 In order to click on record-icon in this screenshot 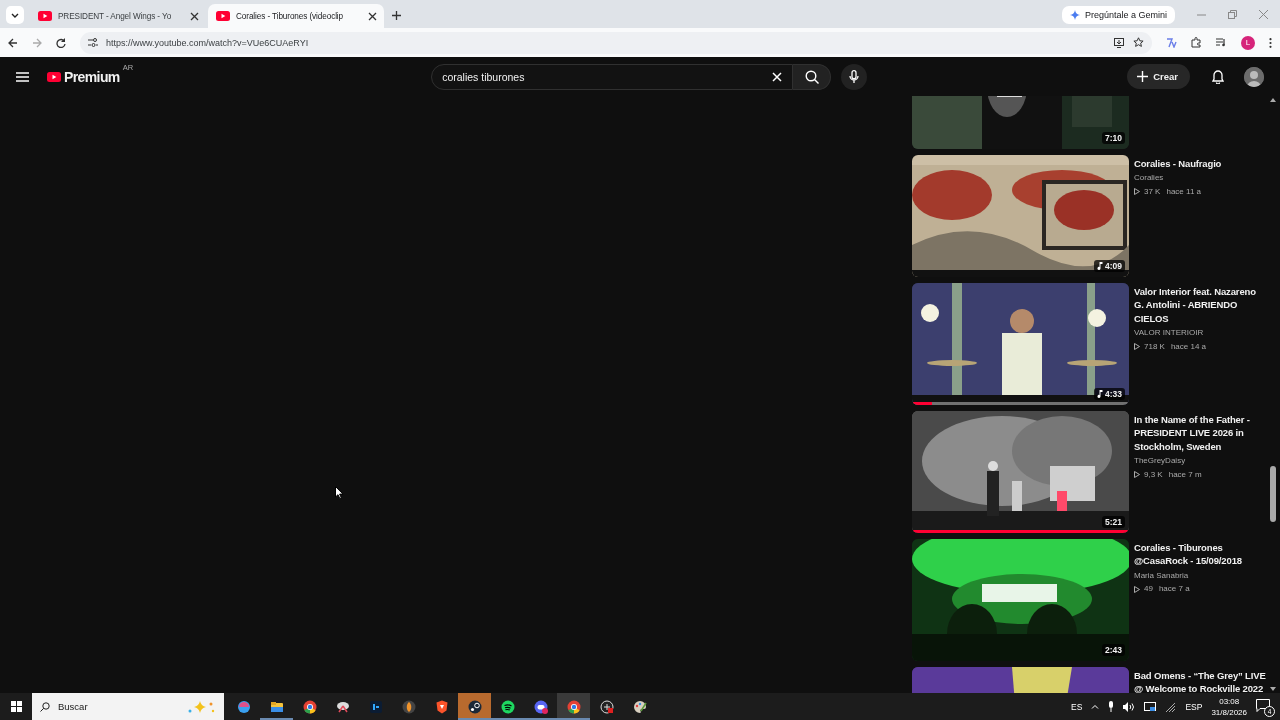, I will do `click(606, 706)`.